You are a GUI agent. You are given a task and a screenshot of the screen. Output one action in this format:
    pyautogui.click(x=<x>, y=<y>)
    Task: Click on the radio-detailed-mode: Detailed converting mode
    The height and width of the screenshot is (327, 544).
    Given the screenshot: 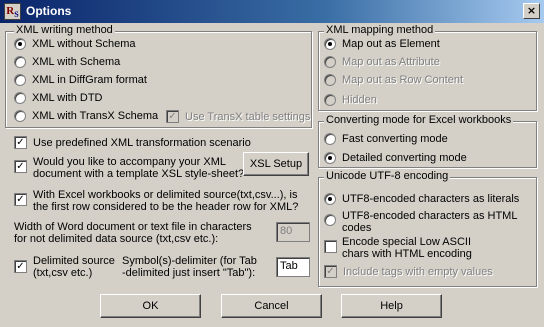 What is the action you would take?
    pyautogui.click(x=395, y=158)
    